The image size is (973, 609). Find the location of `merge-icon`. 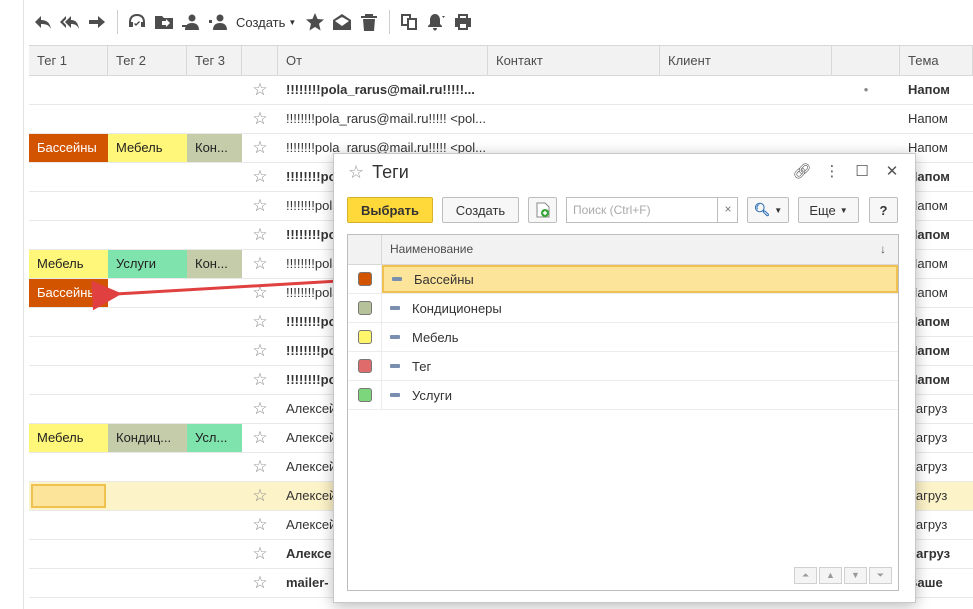

merge-icon is located at coordinates (409, 22).